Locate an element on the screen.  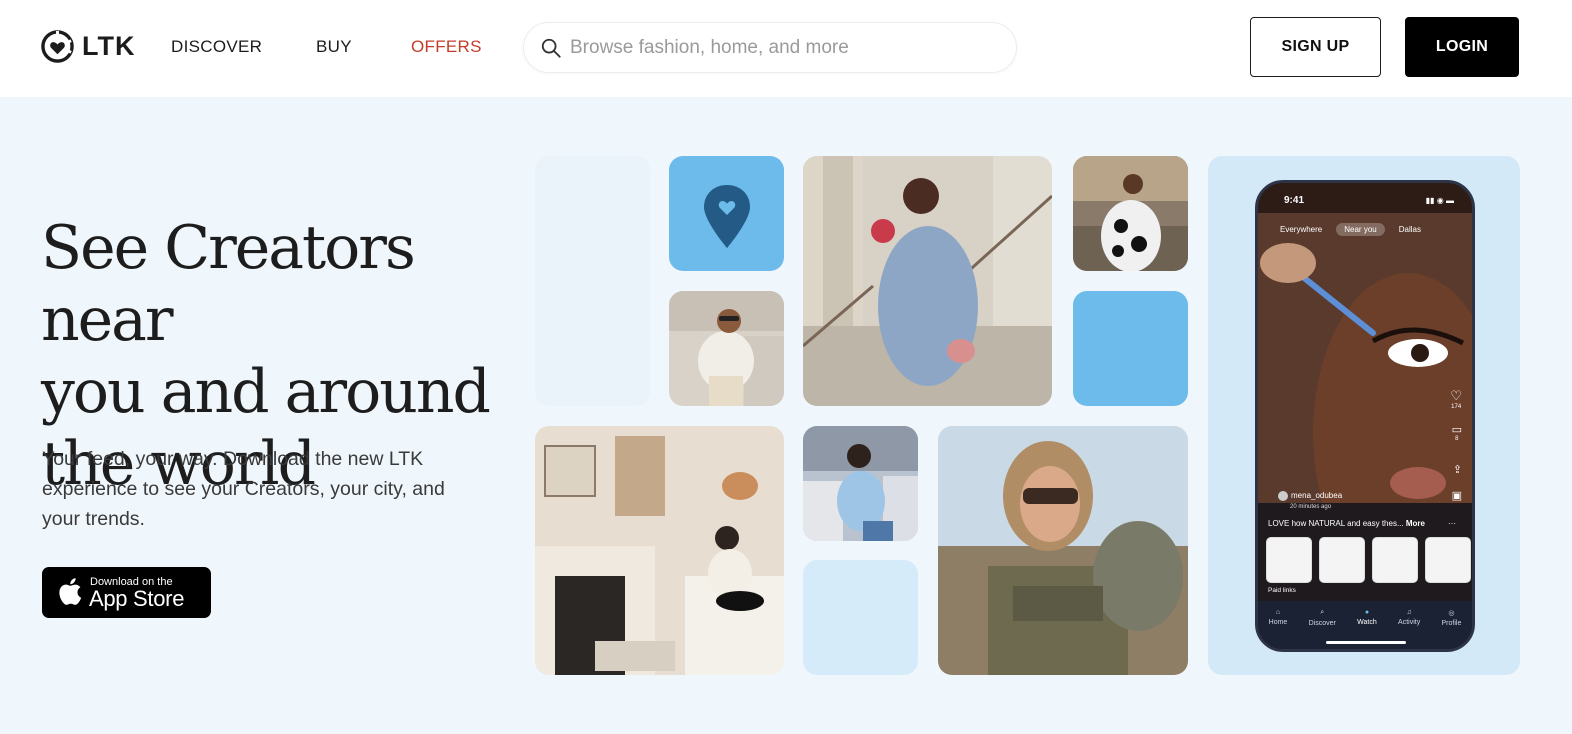
phone-comment-count: 8 is located at coordinates (1457, 439).